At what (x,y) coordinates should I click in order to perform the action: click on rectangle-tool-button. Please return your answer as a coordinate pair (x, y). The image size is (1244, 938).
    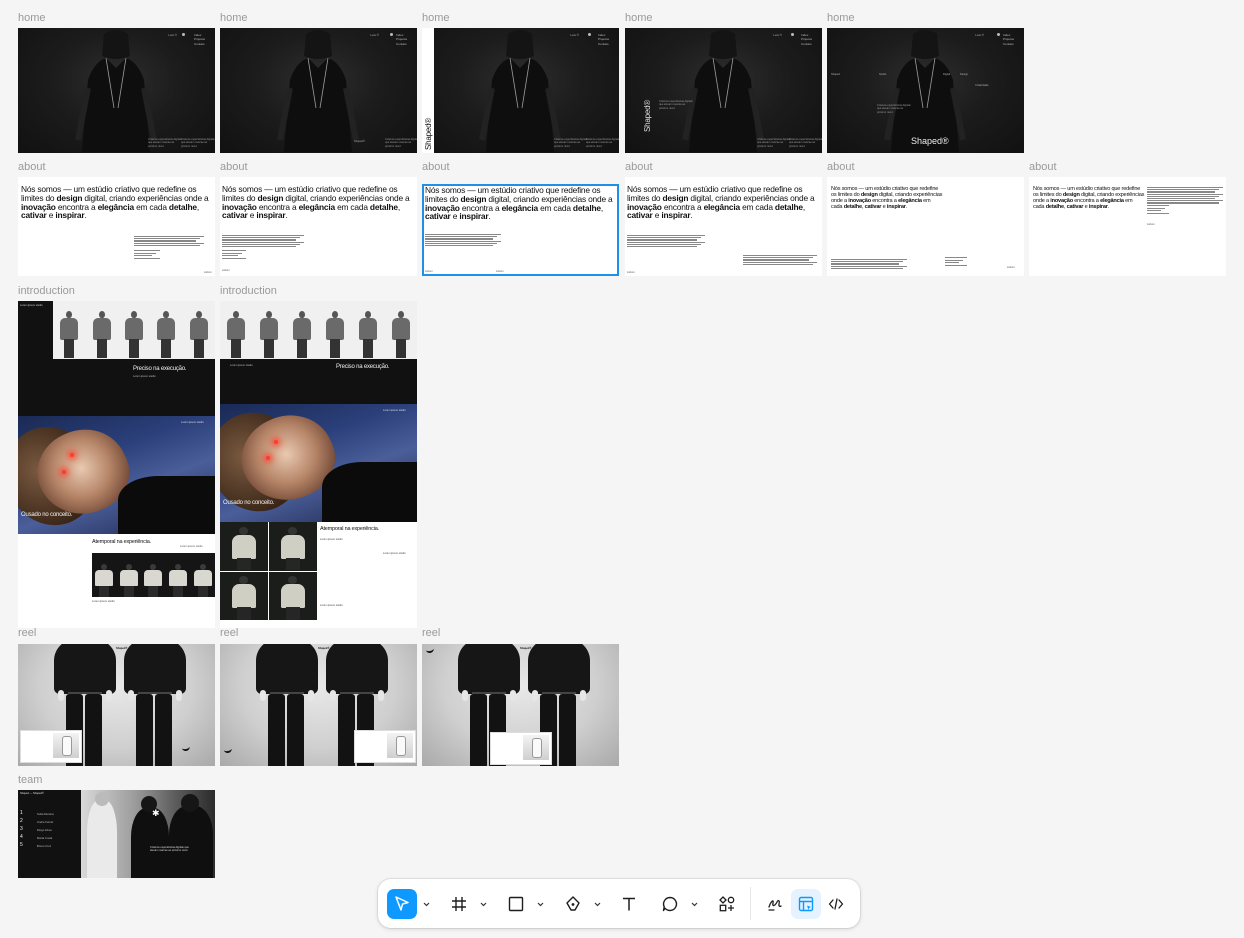
    Looking at the image, I should click on (516, 904).